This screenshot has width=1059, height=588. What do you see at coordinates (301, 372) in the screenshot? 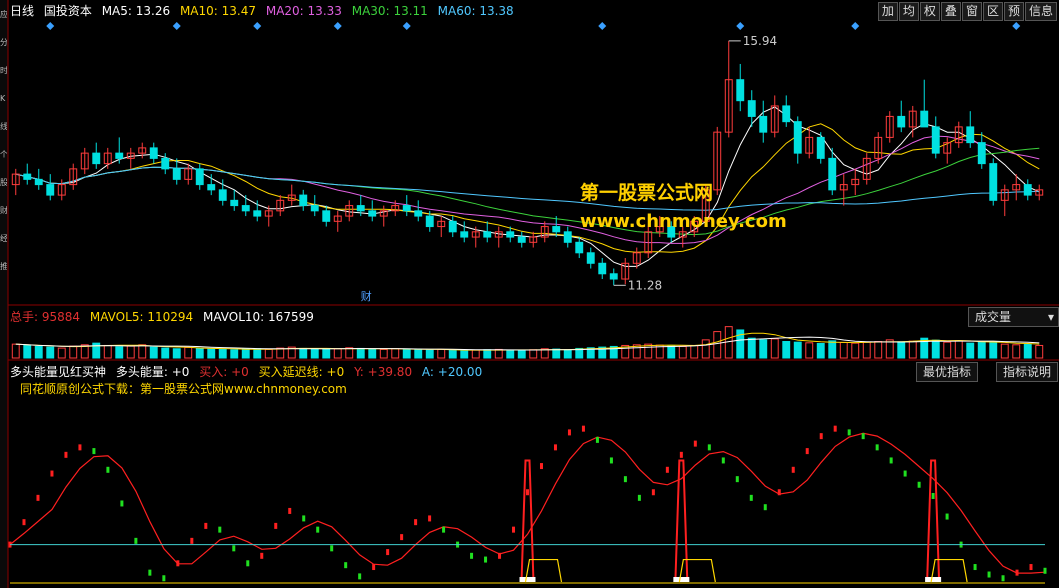
I see `delay-label: 买入延迟线: +0` at bounding box center [301, 372].